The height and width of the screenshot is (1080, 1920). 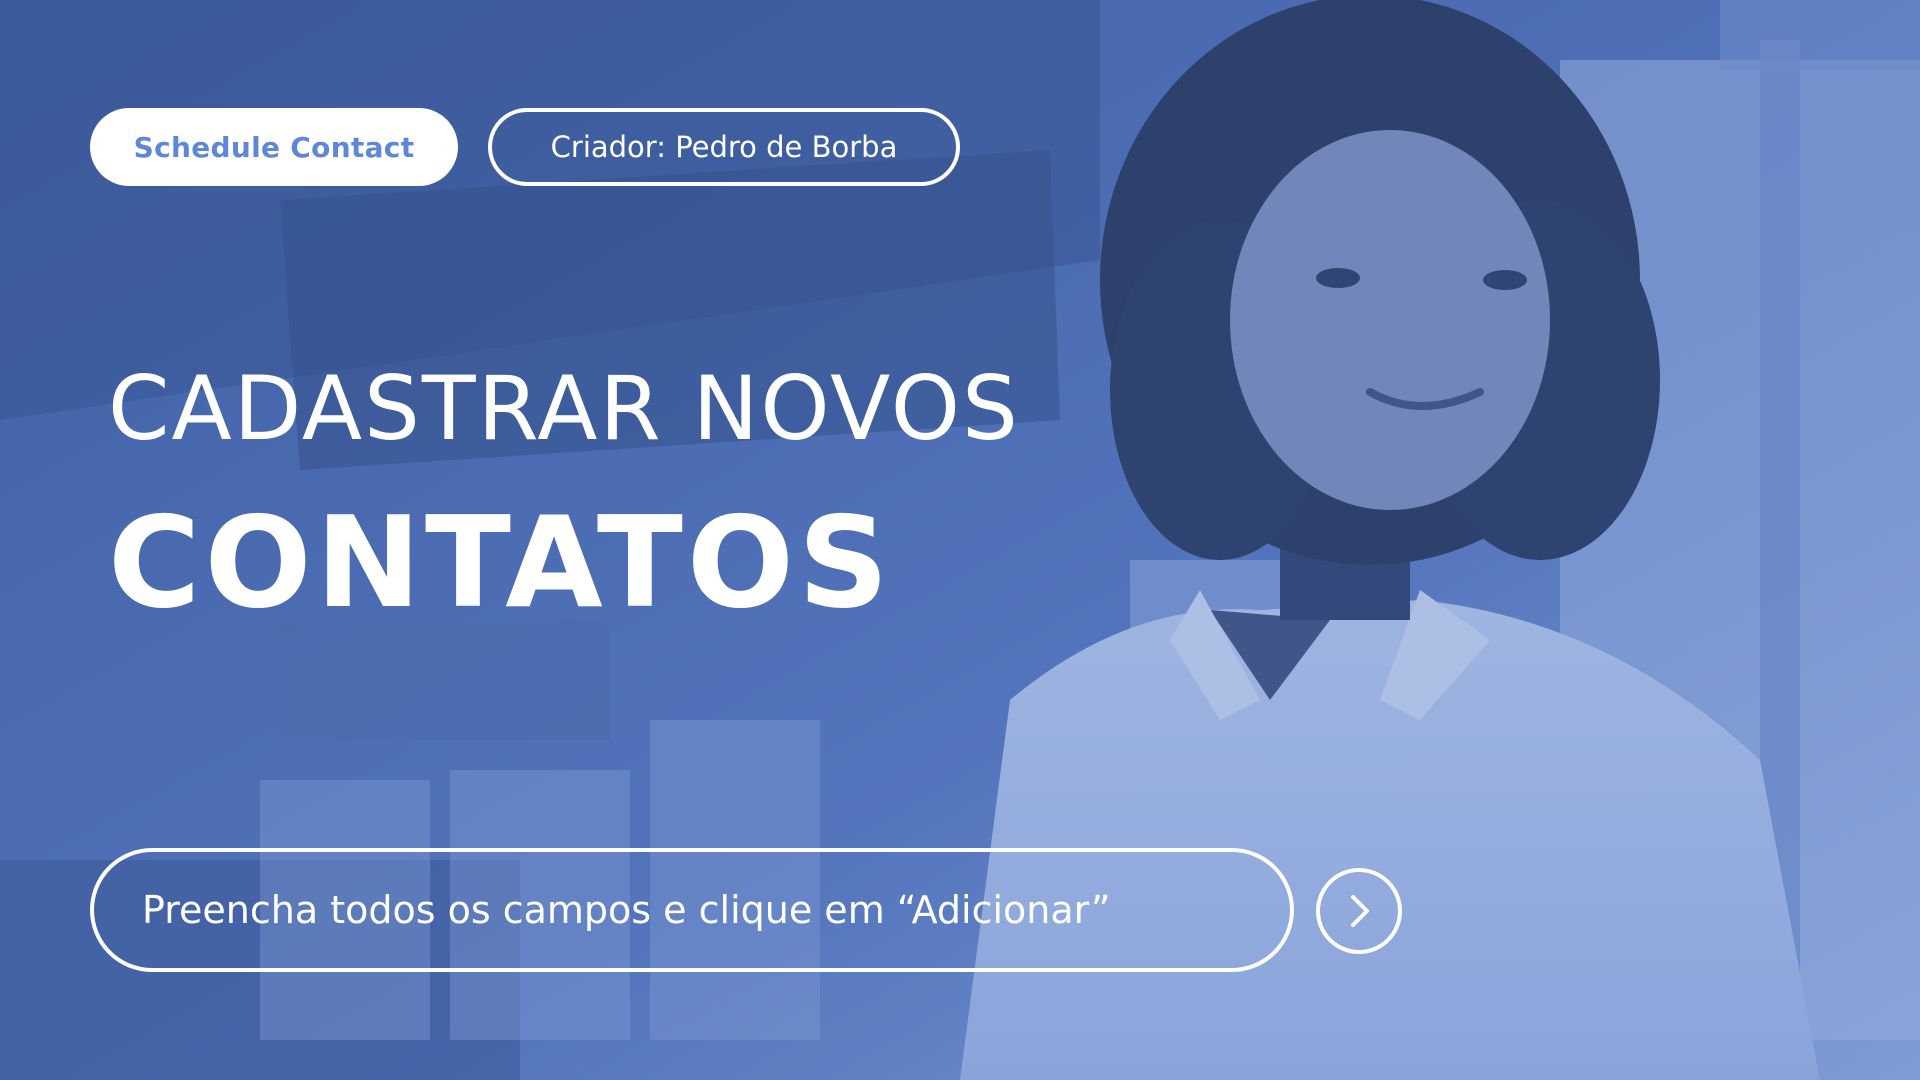 What do you see at coordinates (500, 562) in the screenshot?
I see `hero-title-line2: CONTATOS` at bounding box center [500, 562].